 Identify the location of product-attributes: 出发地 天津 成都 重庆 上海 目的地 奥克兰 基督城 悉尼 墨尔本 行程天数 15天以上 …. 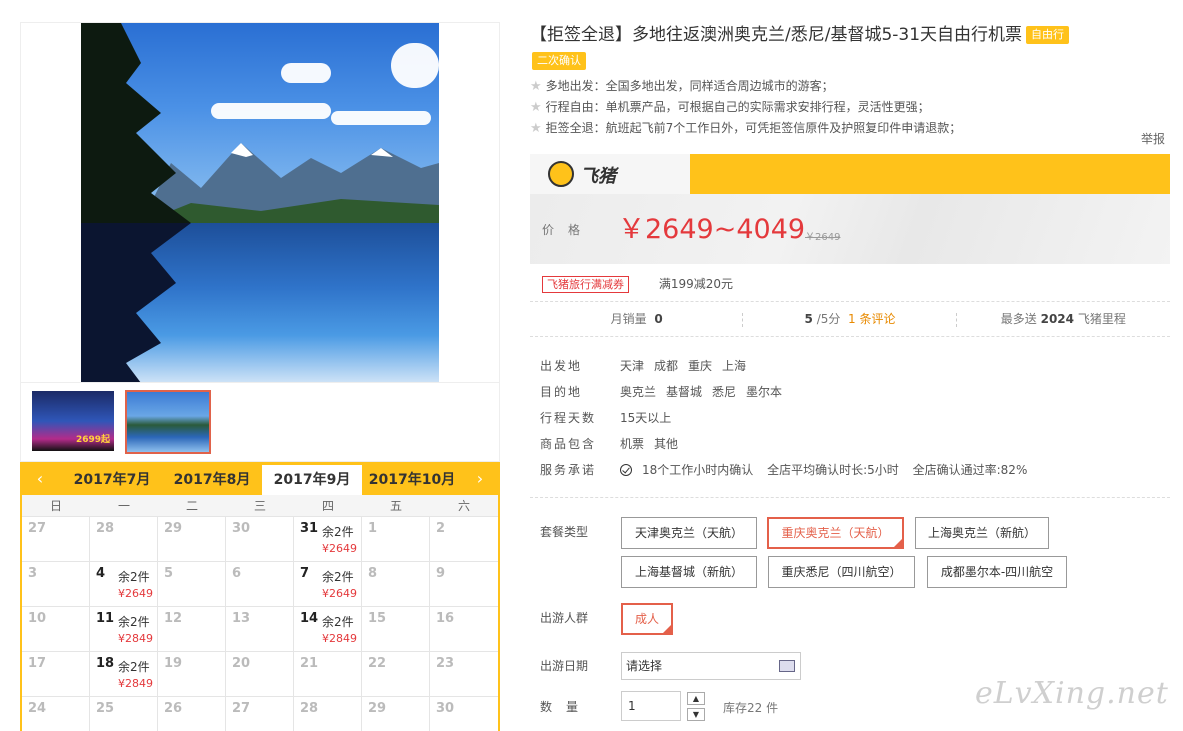
(850, 418).